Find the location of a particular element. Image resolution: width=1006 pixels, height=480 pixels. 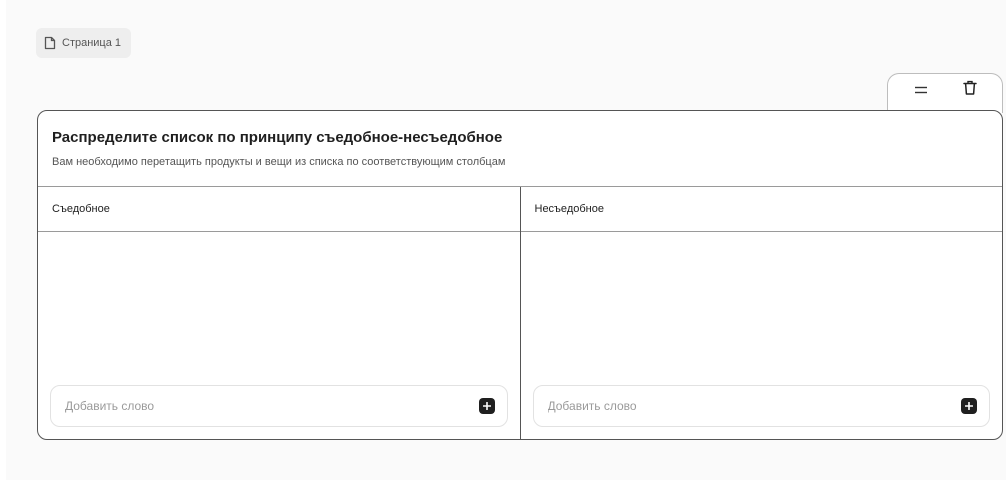

column-header: Съедобное is located at coordinates (279, 209).